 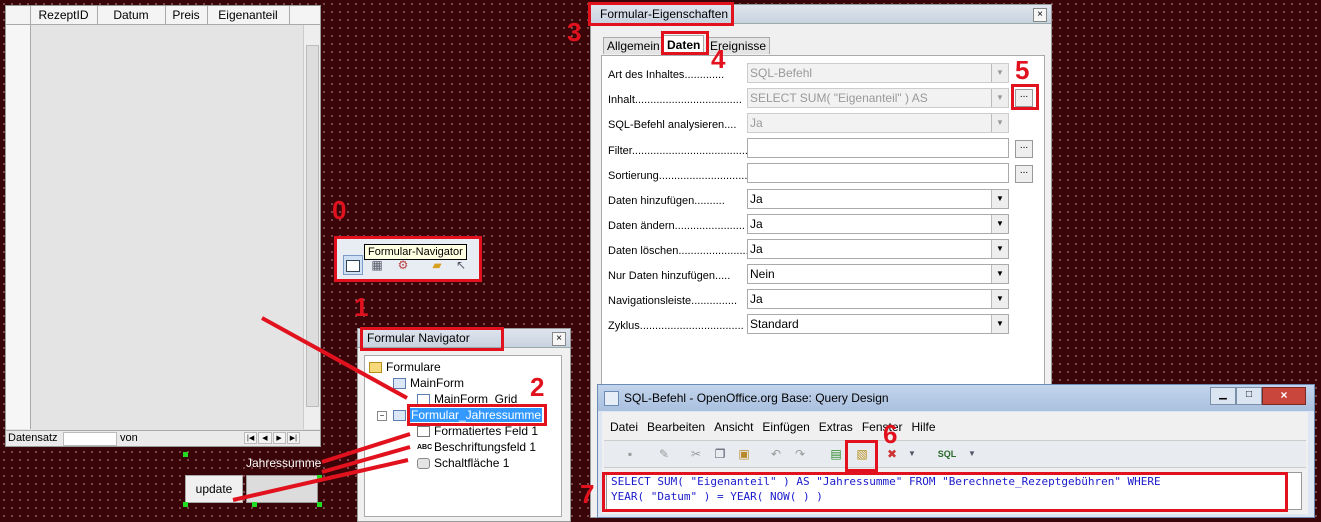 I want to click on marker-4: 4, so click(x=718, y=59).